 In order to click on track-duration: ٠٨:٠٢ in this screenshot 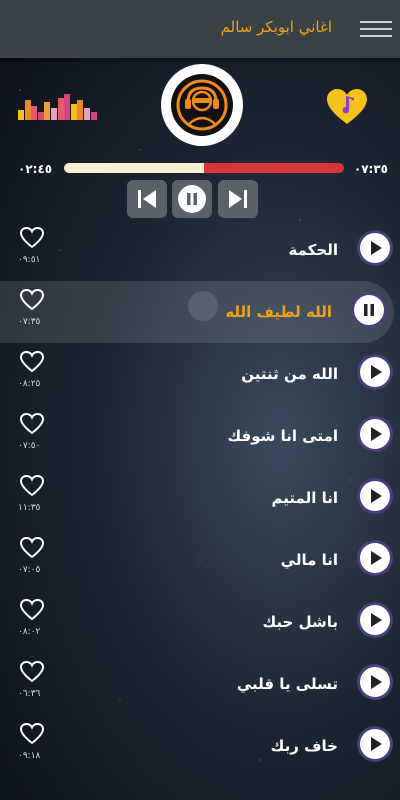, I will do `click(29, 632)`.